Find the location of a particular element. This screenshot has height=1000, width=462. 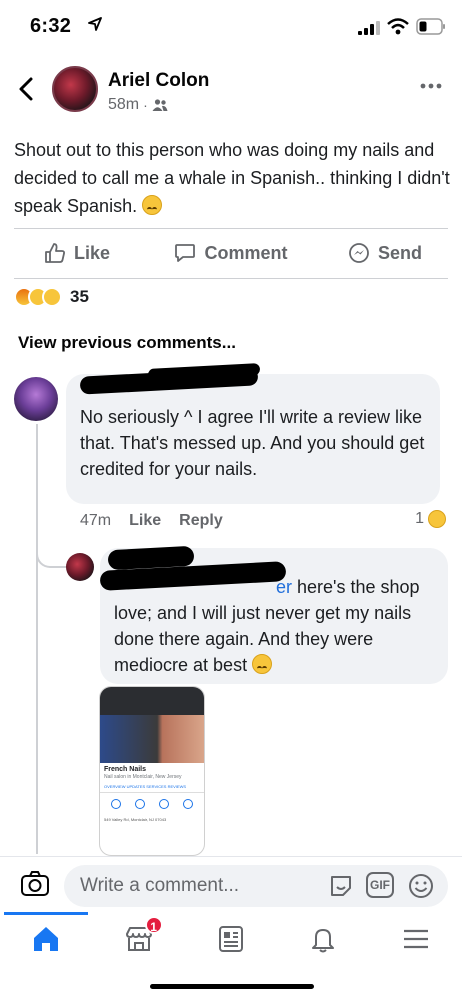

comment-reaction-count: 1 is located at coordinates (419, 518).